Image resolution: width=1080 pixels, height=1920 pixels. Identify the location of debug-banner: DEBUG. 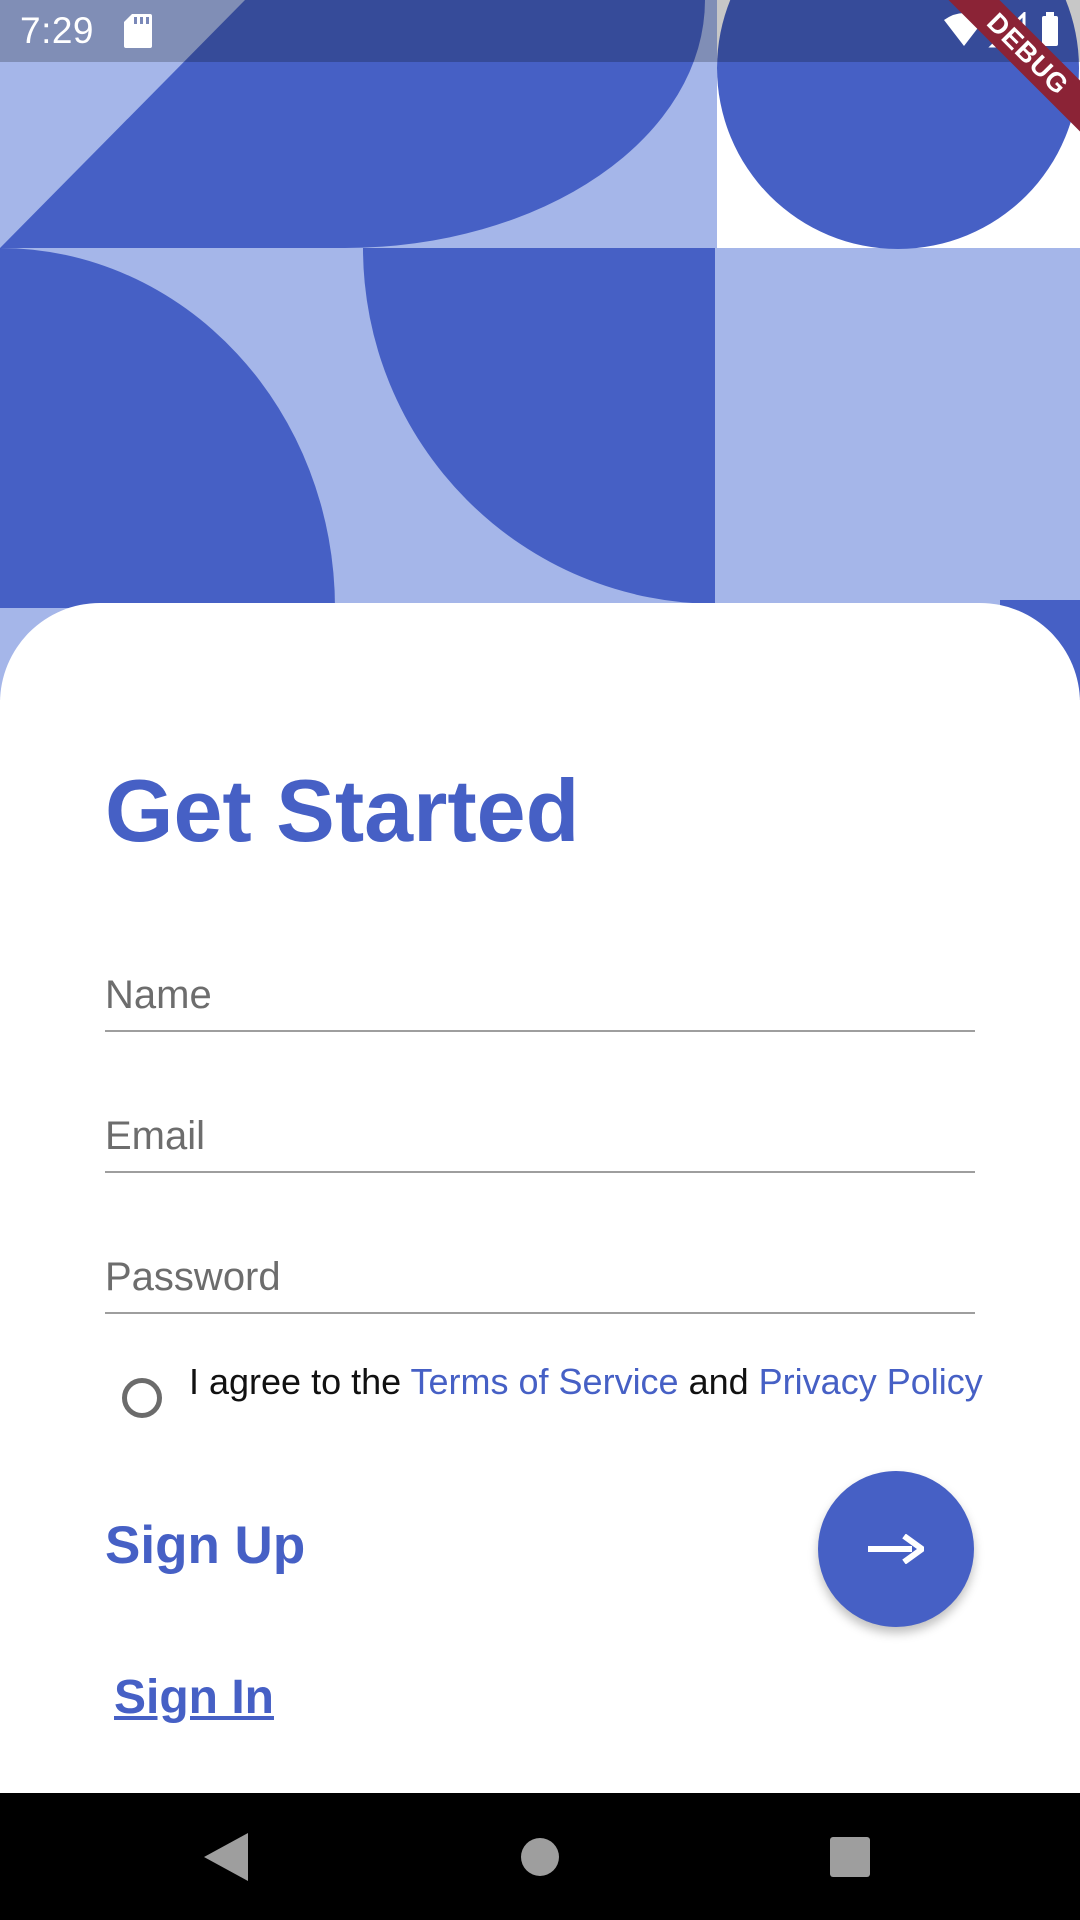
(1000, 80).